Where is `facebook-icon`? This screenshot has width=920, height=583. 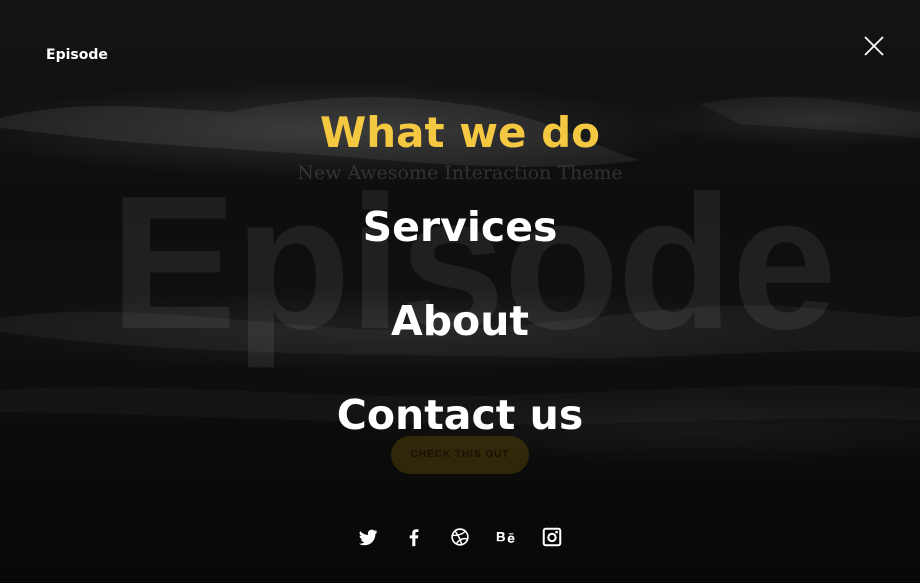 facebook-icon is located at coordinates (414, 537).